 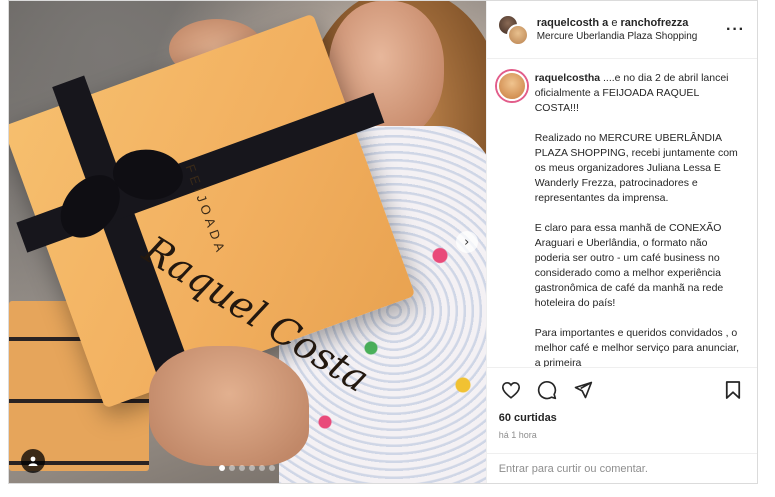 I want to click on comment-input, so click(x=621, y=468).